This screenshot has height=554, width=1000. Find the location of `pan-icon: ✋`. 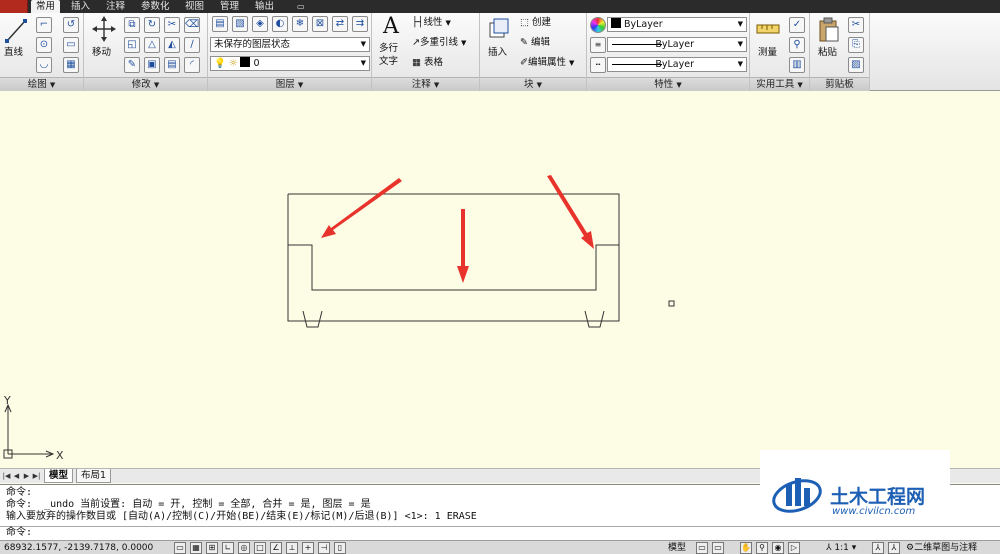

pan-icon: ✋ is located at coordinates (746, 548).